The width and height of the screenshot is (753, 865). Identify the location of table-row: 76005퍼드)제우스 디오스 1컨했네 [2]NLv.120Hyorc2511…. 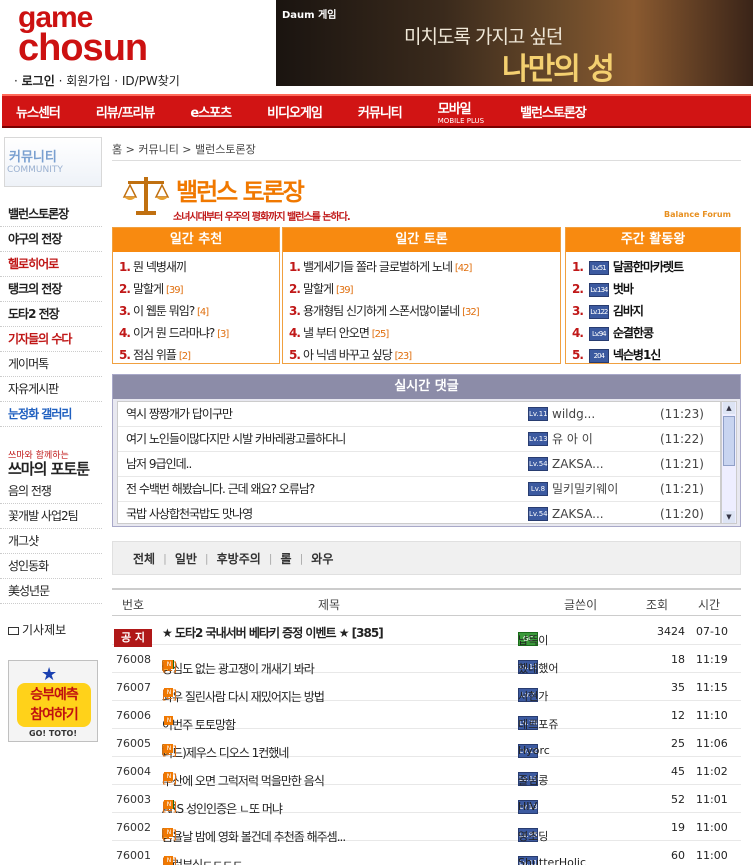
(426, 744).